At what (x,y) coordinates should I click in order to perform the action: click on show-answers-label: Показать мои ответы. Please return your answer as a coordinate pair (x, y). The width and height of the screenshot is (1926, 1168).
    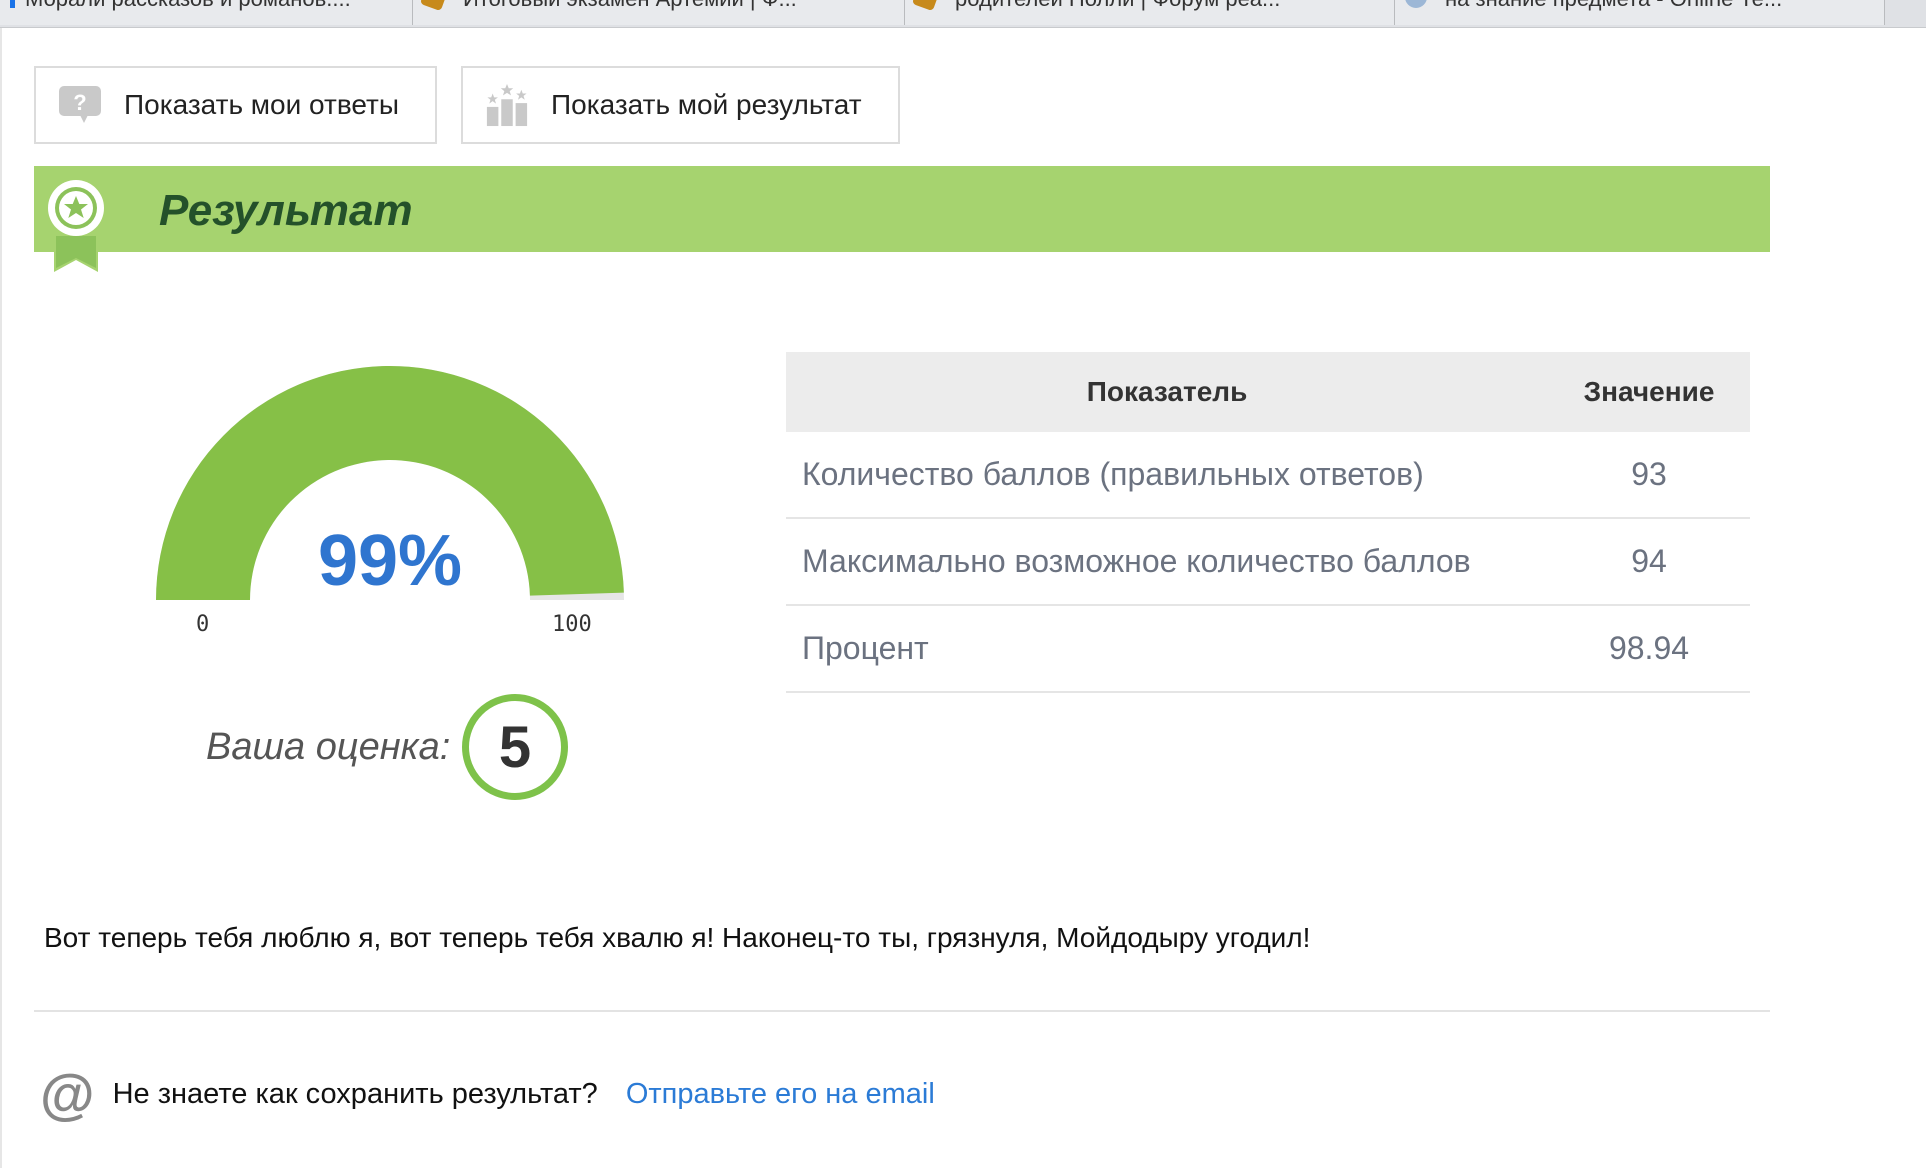
    Looking at the image, I should click on (261, 104).